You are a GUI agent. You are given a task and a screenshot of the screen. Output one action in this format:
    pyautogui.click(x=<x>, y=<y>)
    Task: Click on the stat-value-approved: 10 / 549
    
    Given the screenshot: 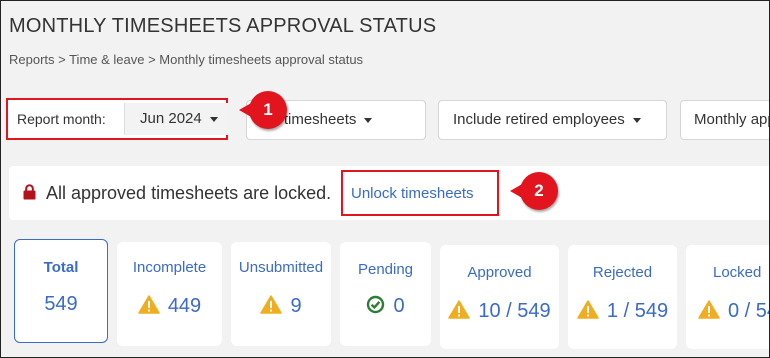 What is the action you would take?
    pyautogui.click(x=514, y=311)
    